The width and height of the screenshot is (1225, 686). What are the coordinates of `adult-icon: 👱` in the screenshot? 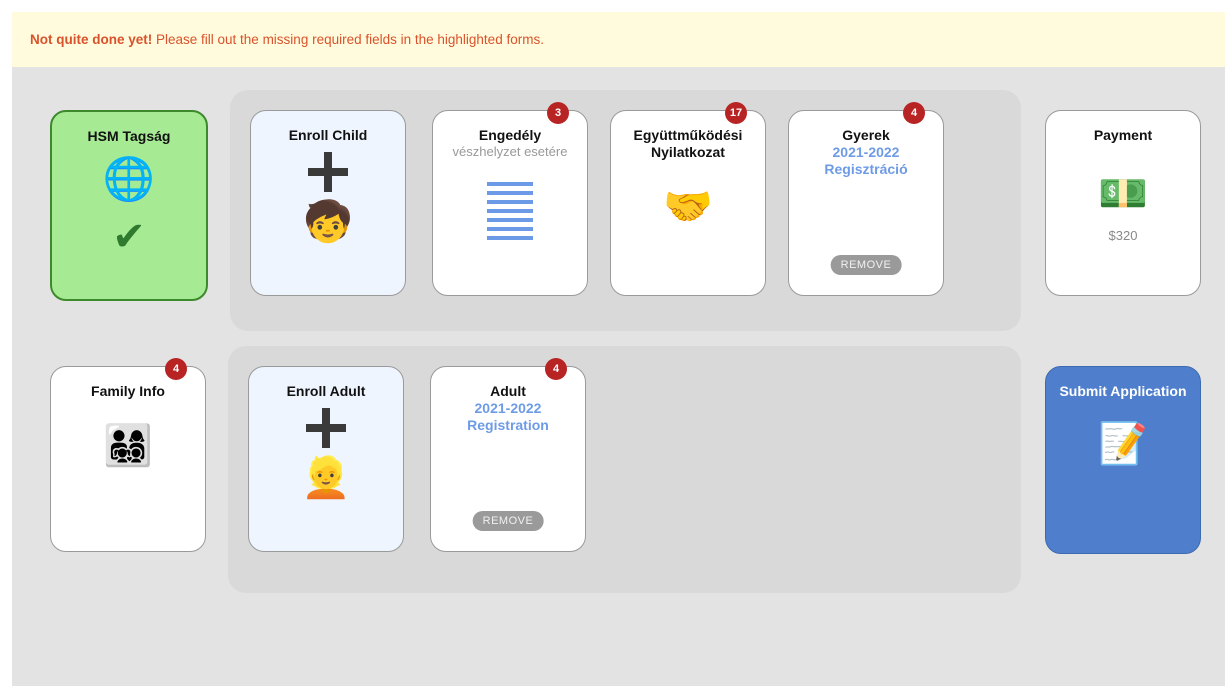 It's located at (326, 478).